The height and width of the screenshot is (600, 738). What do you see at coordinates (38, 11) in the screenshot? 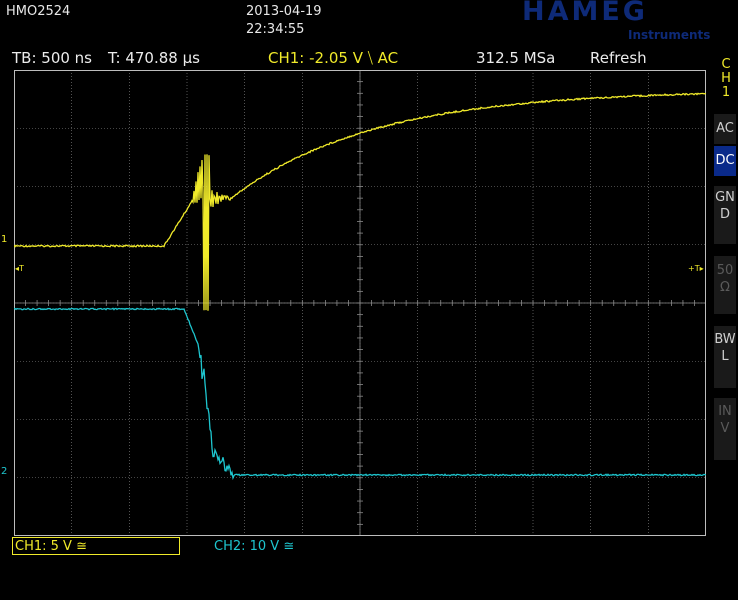
I see `model-label: HMO2524` at bounding box center [38, 11].